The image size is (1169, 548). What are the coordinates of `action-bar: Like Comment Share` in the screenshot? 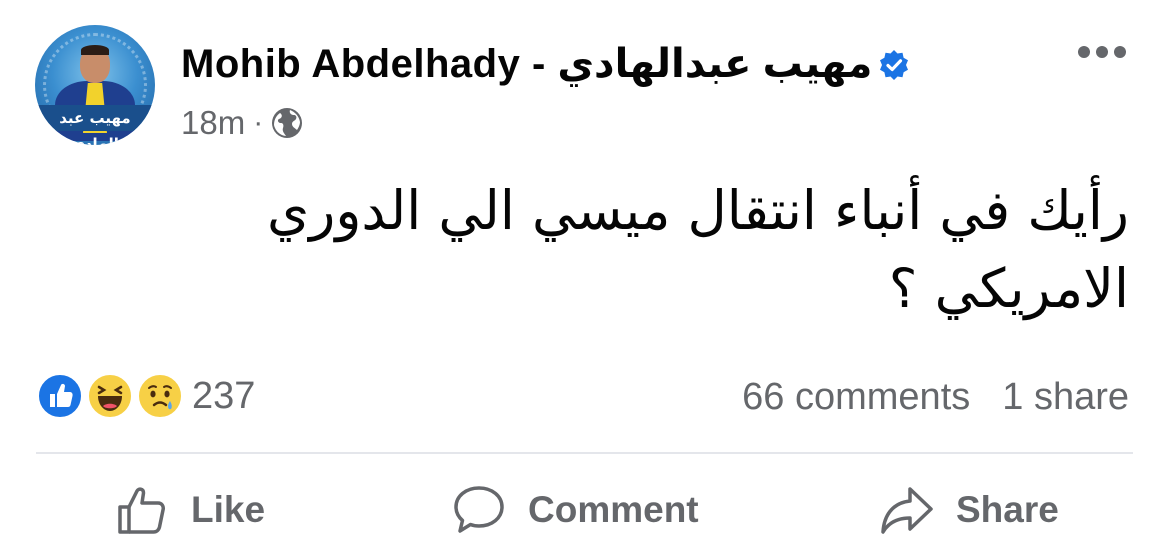 It's located at (584, 510).